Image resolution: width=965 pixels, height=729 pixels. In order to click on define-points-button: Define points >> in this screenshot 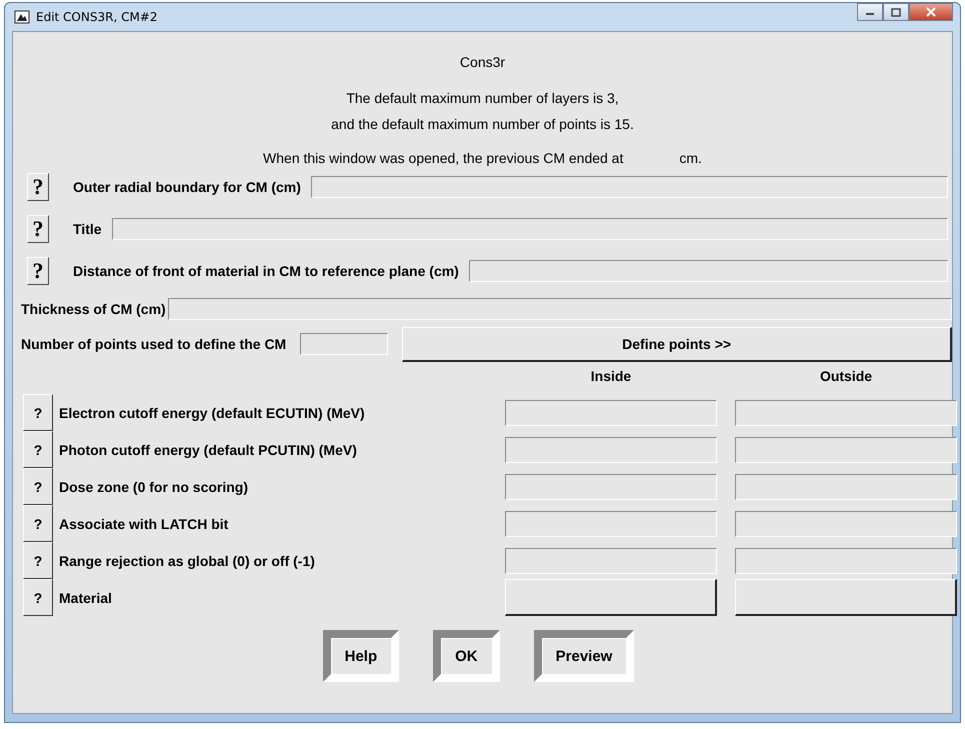, I will do `click(677, 344)`.